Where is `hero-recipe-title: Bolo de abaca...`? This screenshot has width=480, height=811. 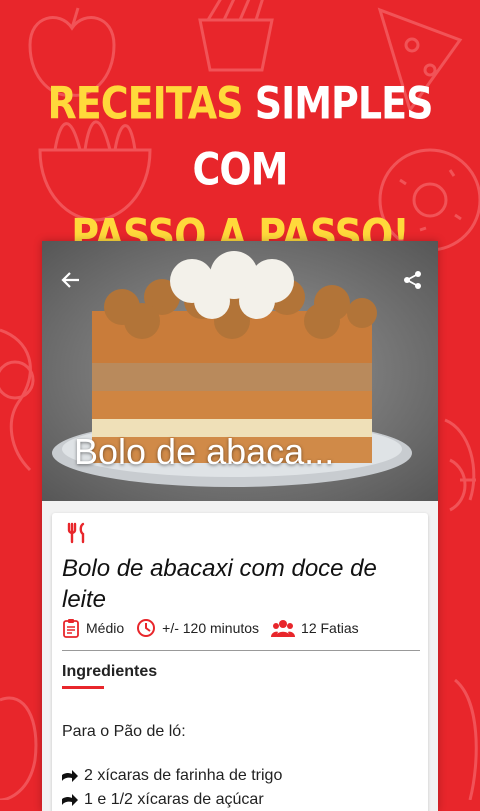
hero-recipe-title: Bolo de abaca... is located at coordinates (204, 451).